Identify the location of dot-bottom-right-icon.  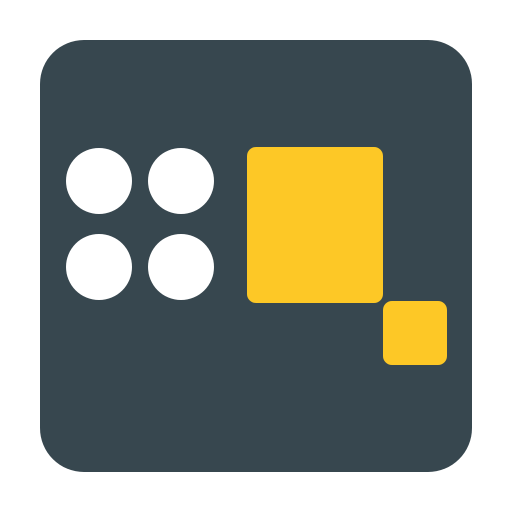
(181, 267).